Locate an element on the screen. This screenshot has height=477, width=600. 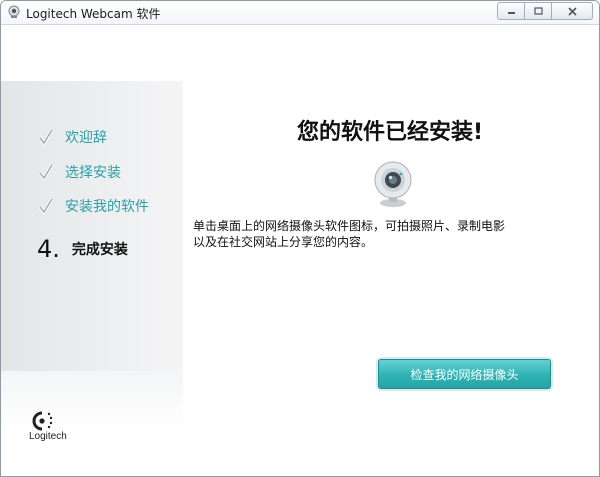
step-welcome: 欢迎辞 is located at coordinates (72, 137).